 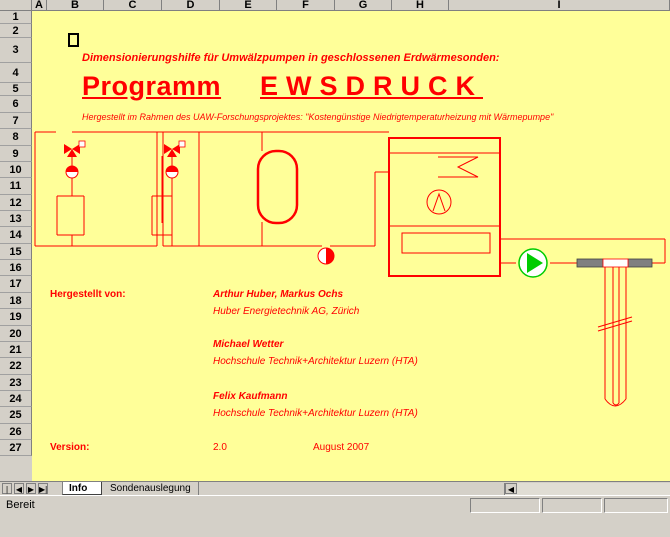 I want to click on column-header-i: I, so click(x=559, y=5).